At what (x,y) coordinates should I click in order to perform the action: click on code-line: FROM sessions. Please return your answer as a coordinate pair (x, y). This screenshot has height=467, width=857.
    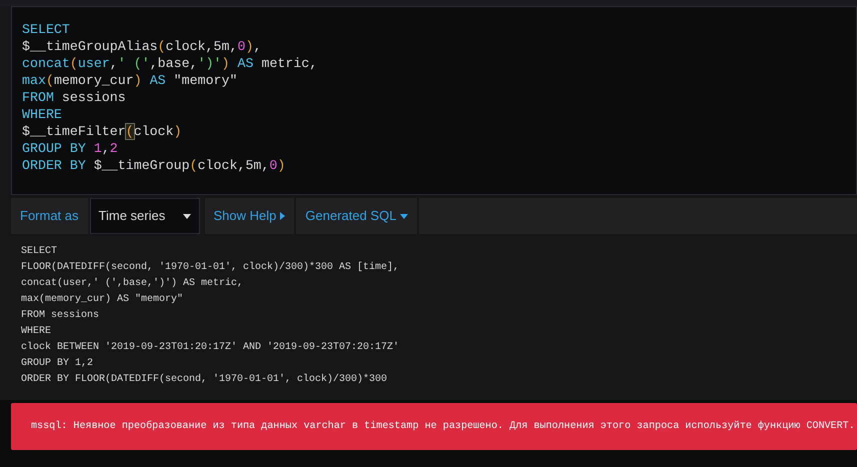
    Looking at the image, I should click on (74, 97).